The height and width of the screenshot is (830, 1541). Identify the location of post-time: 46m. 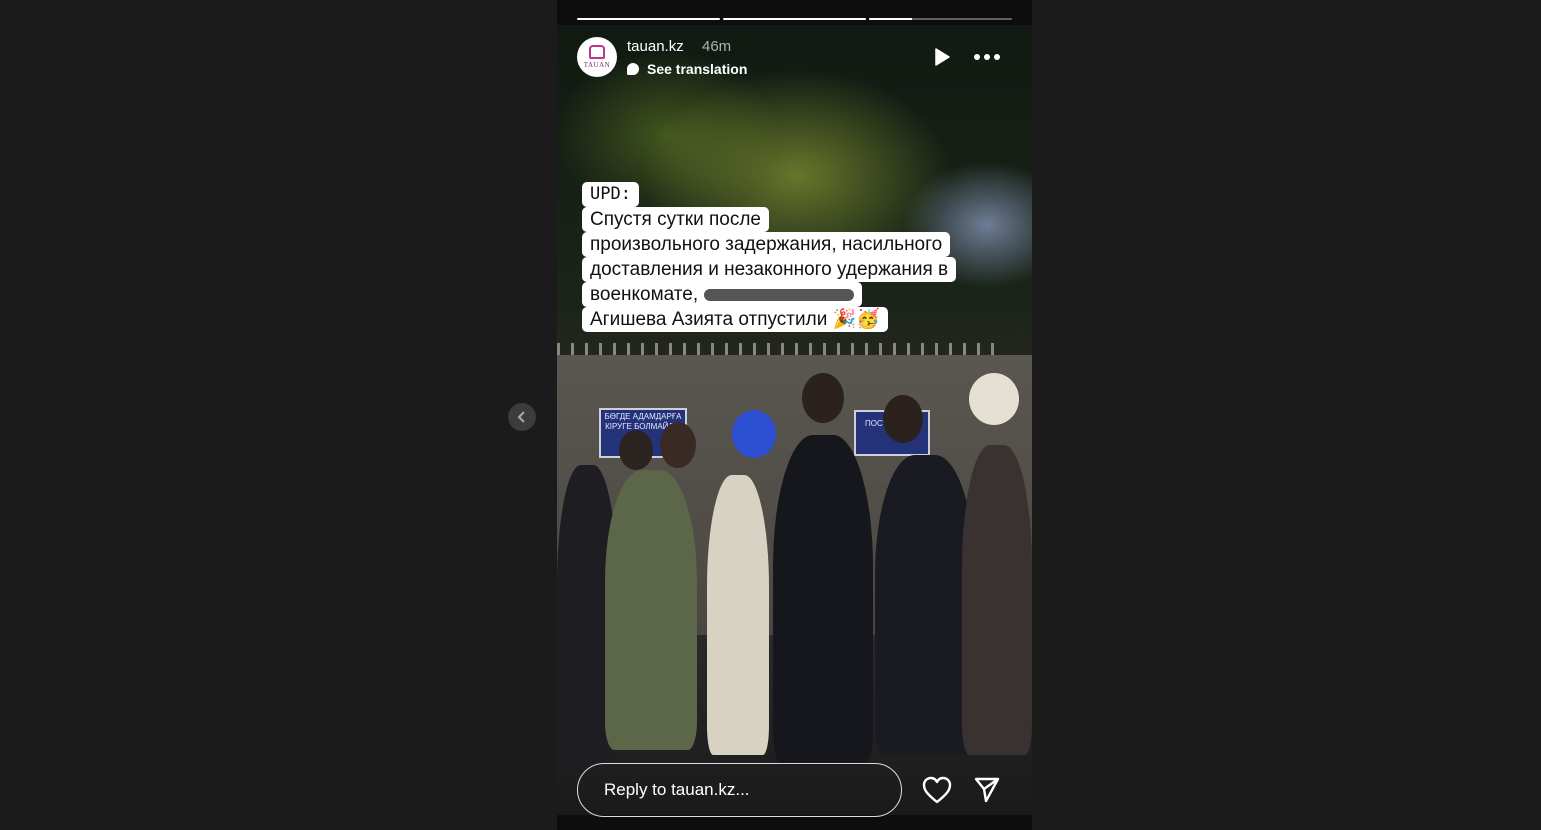
(717, 46).